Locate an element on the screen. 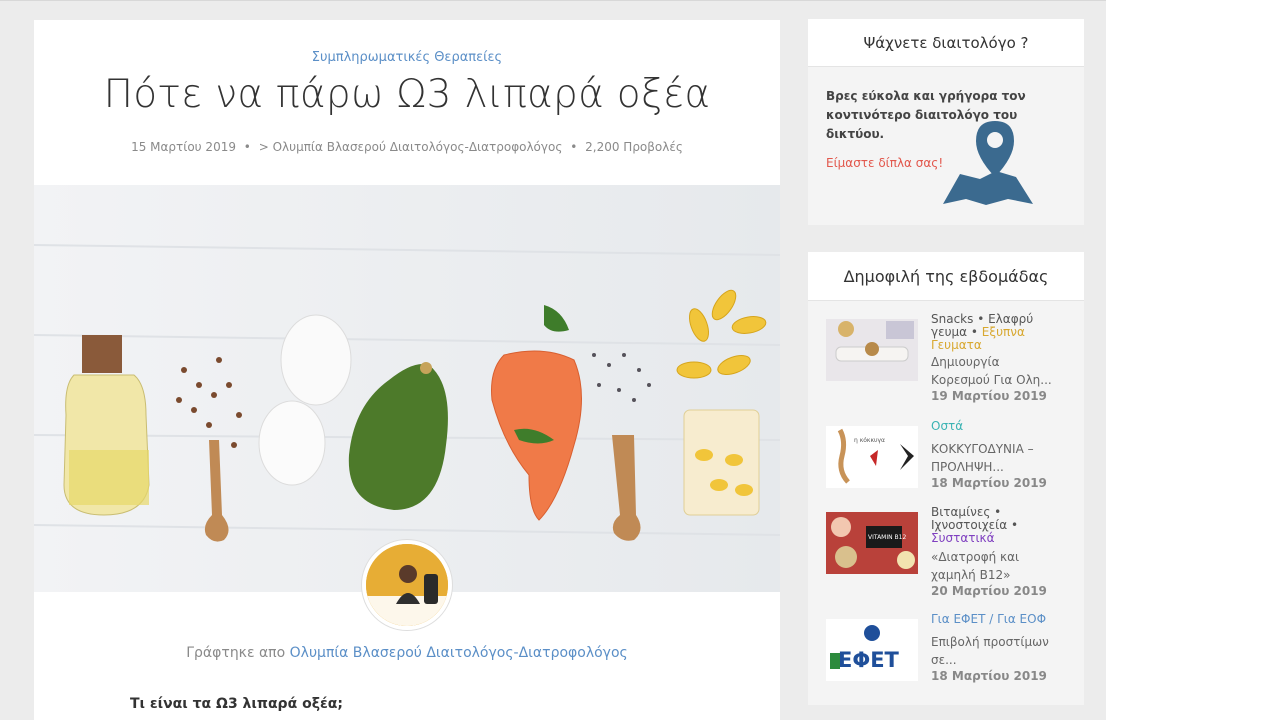  category-link: Βιταμίνες is located at coordinates (960, 512).